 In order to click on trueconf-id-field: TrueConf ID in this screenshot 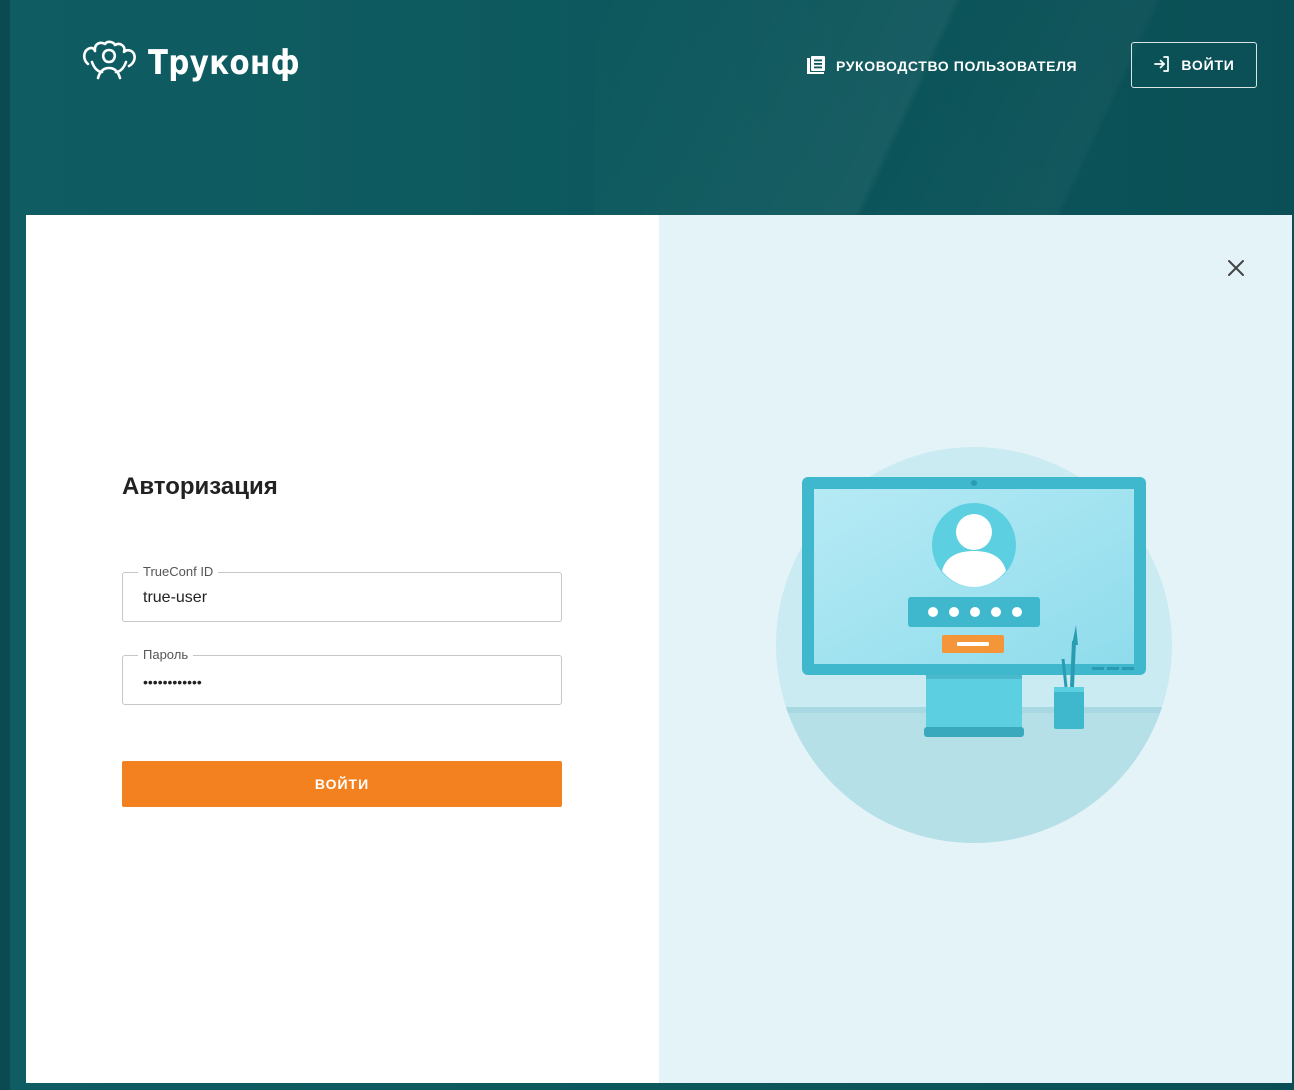, I will do `click(342, 593)`.